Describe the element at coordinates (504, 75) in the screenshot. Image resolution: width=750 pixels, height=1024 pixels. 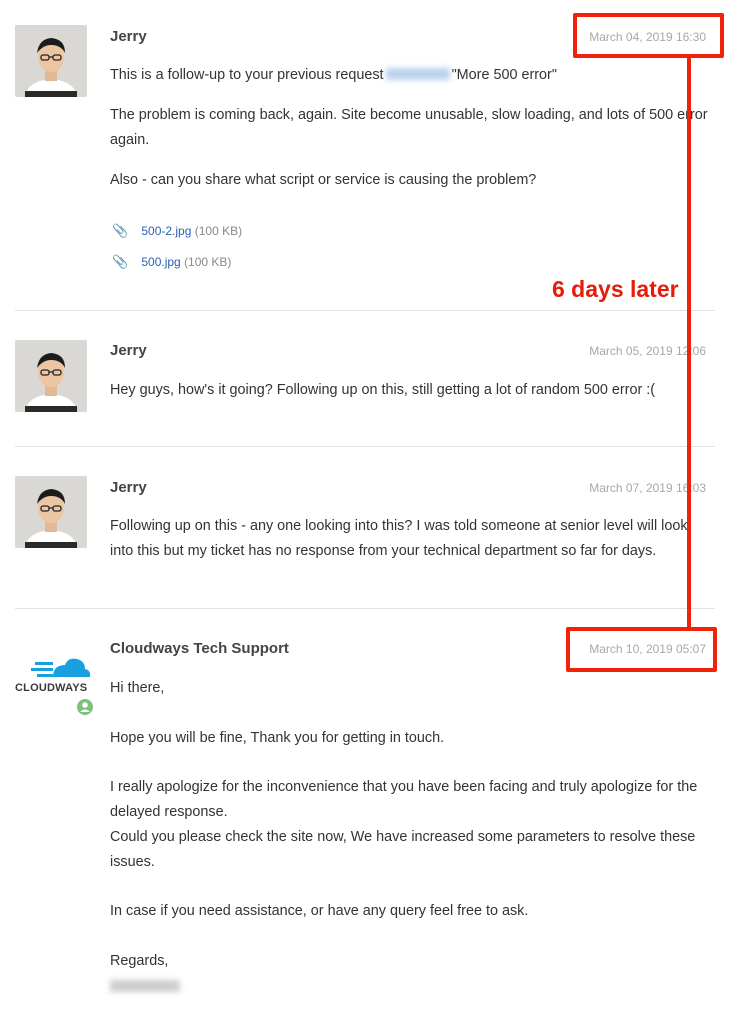
I see `message-text: "More 500 error"` at that location.